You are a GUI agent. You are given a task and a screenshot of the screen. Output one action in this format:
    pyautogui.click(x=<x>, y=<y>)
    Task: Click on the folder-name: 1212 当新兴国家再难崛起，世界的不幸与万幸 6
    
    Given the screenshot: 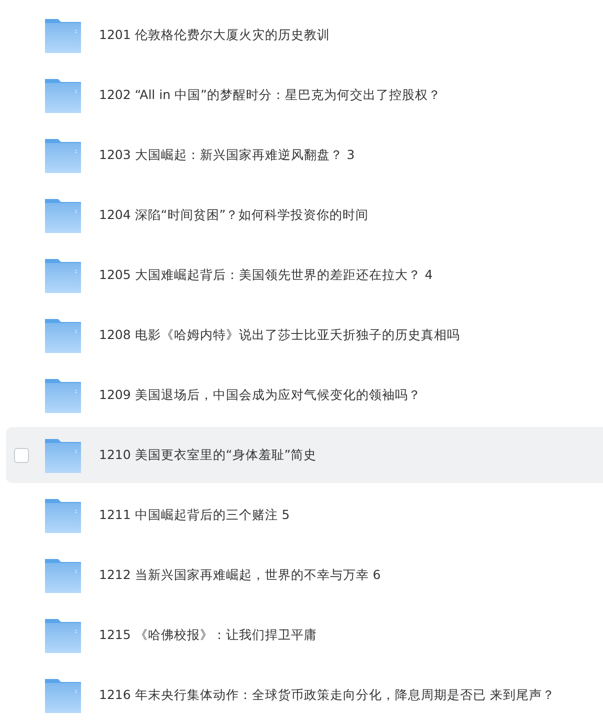 What is the action you would take?
    pyautogui.click(x=240, y=575)
    